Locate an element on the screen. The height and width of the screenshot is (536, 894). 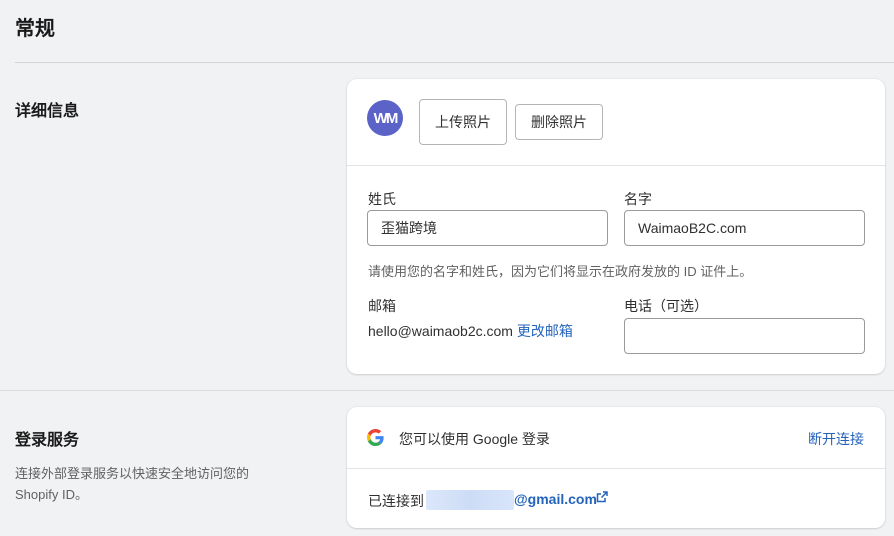
google-login-text: 您可以使用 Google 登录 is located at coordinates (474, 439).